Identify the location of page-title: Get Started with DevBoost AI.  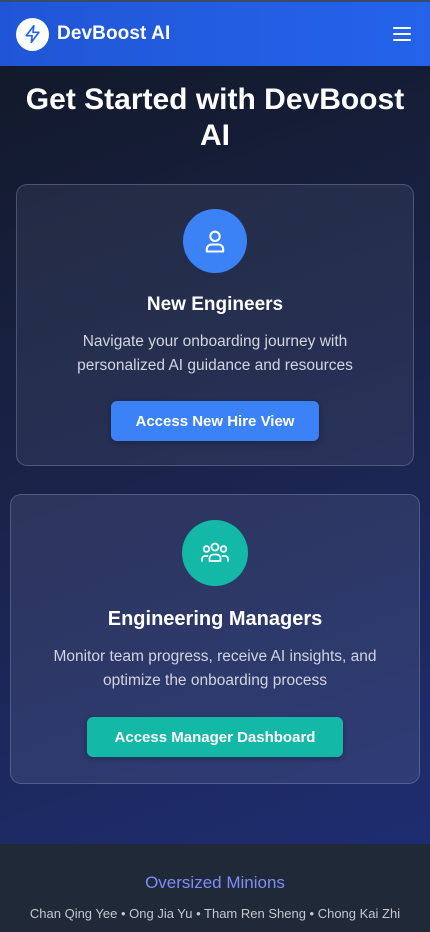
(215, 117).